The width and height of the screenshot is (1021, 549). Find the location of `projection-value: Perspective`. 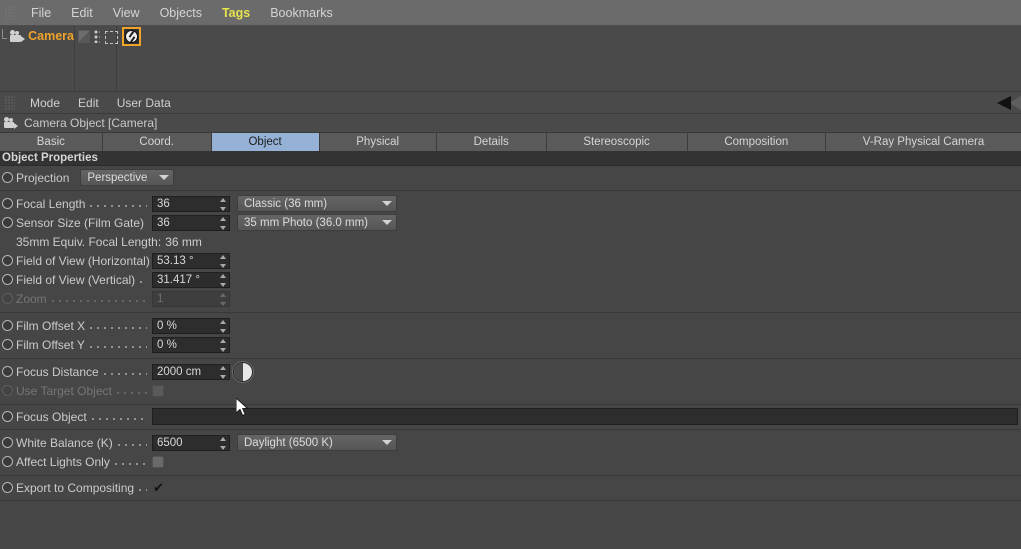

projection-value: Perspective is located at coordinates (117, 177).